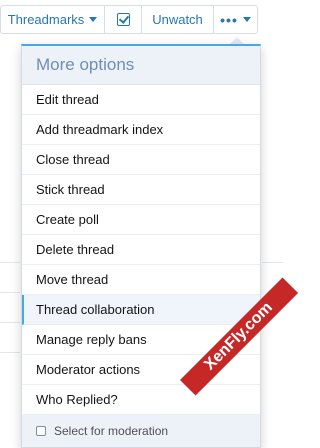 This screenshot has height=448, width=320. What do you see at coordinates (41, 431) in the screenshot?
I see `checkbox-icon` at bounding box center [41, 431].